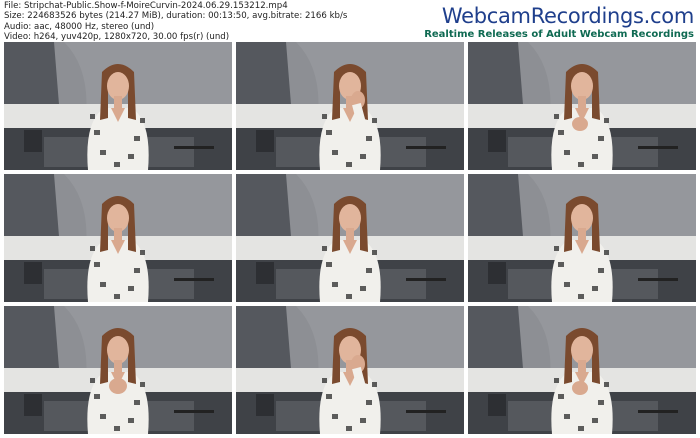 The width and height of the screenshot is (700, 438). I want to click on audio-info-line: Audio: aac, 48000 Hz, stereo (und), so click(79, 26).